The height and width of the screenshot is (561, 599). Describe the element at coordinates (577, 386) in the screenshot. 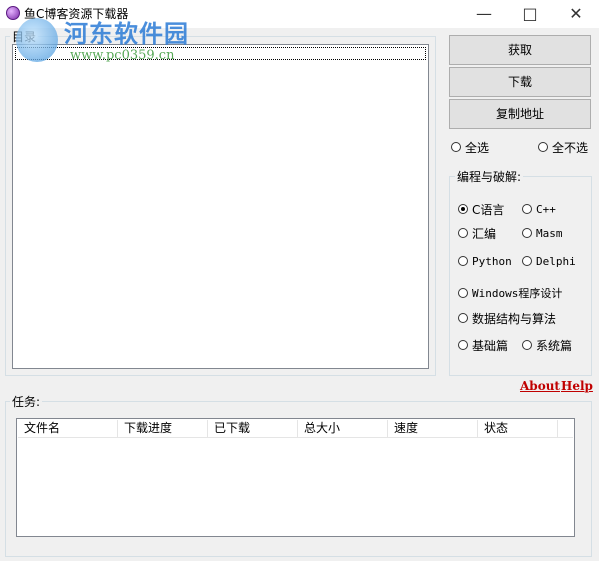

I see `help-link: Help` at that location.